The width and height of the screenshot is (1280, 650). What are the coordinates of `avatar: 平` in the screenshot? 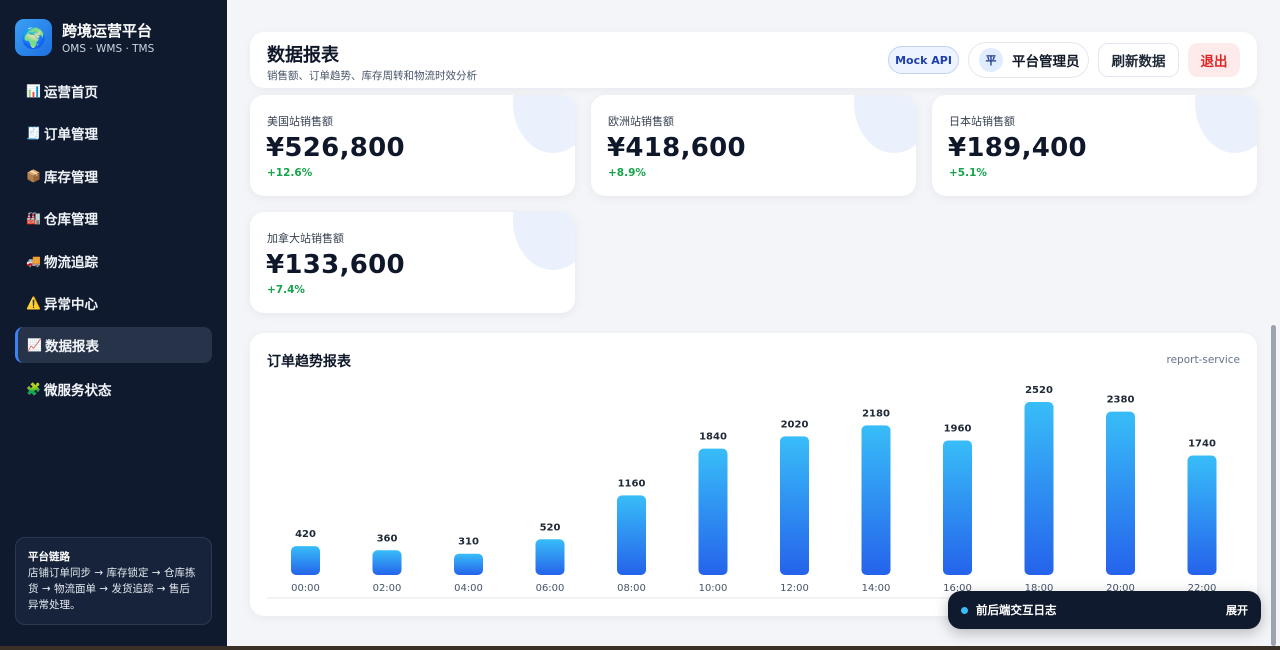 It's located at (991, 60).